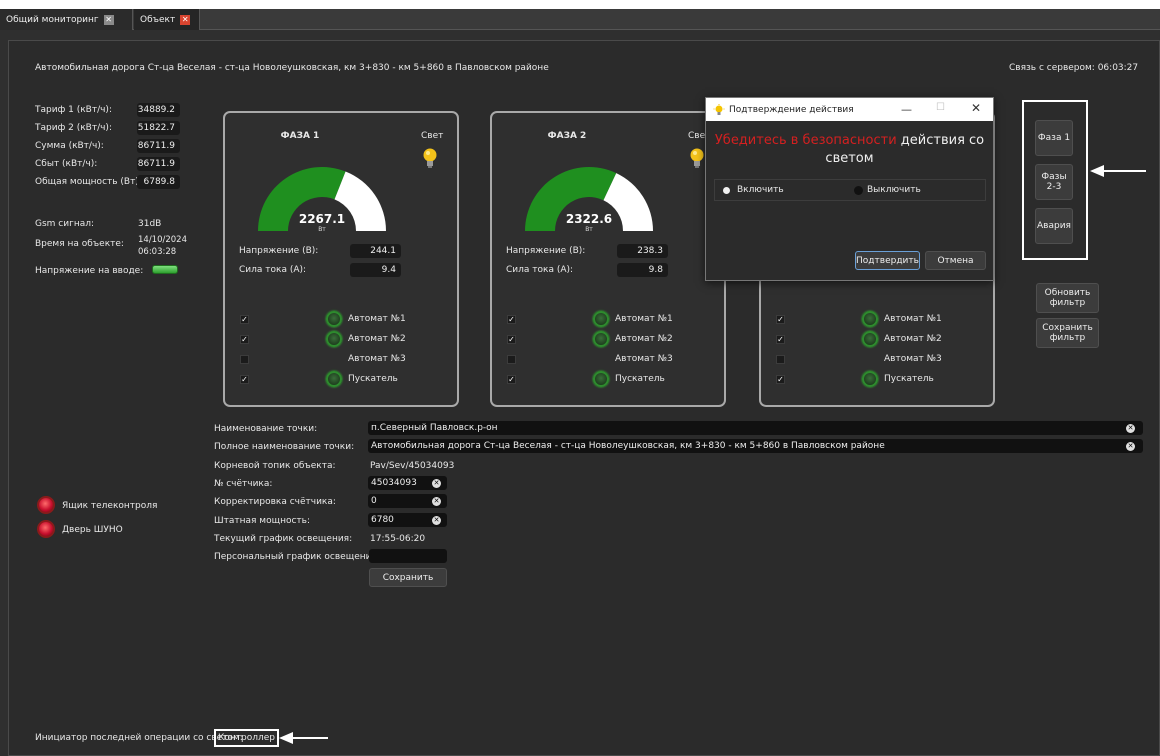 Image resolution: width=1160 pixels, height=756 pixels. Describe the element at coordinates (398, 539) in the screenshot. I see `current-schedule-value: 17:55-06:20` at that location.